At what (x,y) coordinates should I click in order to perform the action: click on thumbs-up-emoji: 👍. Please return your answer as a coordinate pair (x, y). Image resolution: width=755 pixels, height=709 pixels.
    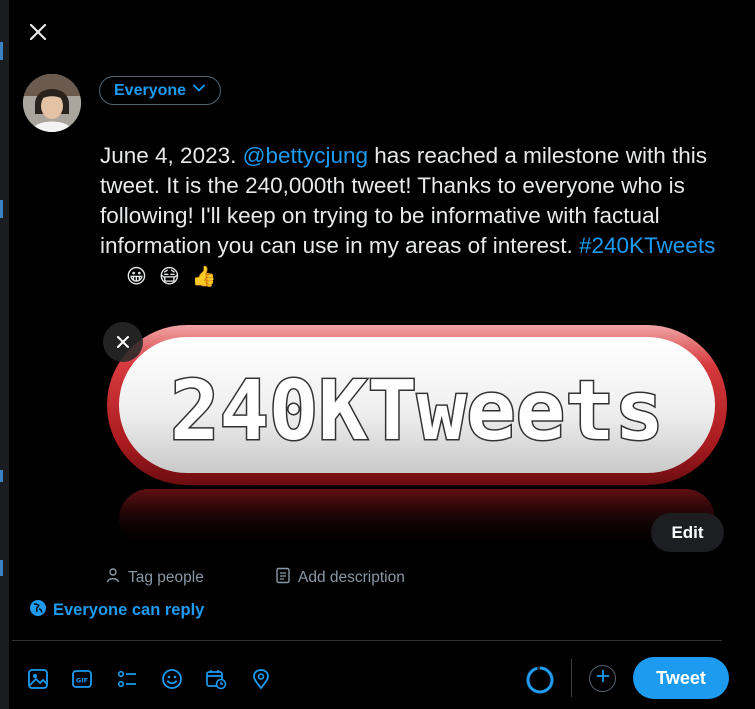
    Looking at the image, I should click on (204, 277).